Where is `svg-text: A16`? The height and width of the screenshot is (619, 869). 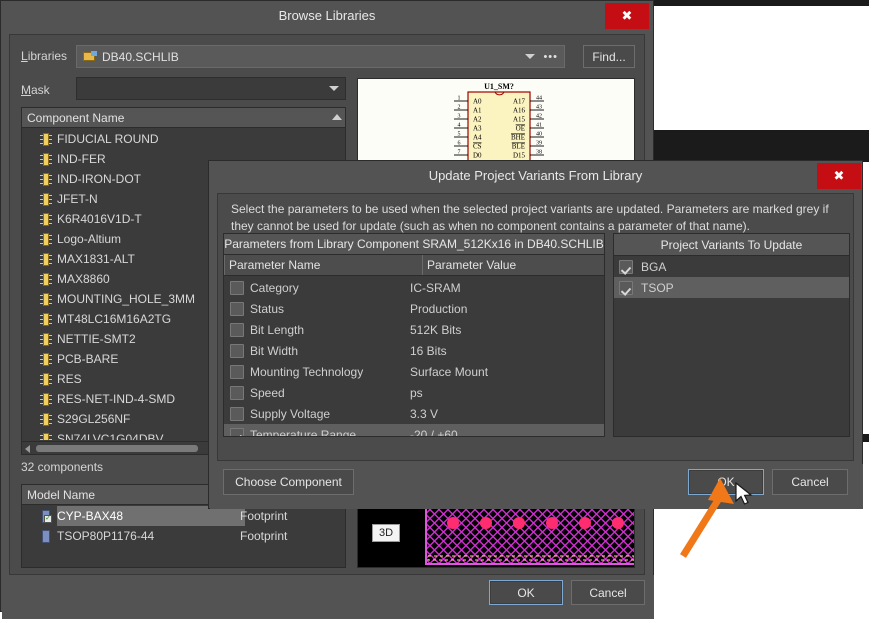 svg-text: A16 is located at coordinates (519, 111).